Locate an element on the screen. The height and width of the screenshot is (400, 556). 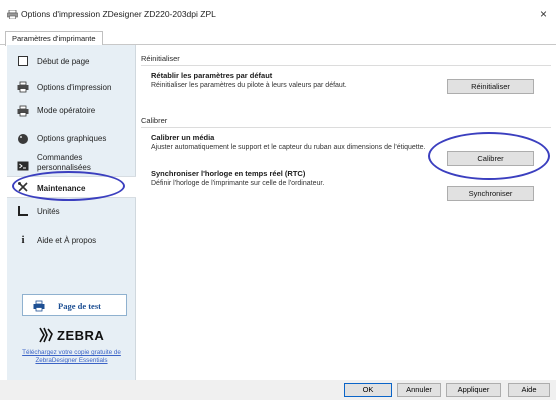
tab-bar: Paramètres d'imprimante is located at coordinates (278, 38).